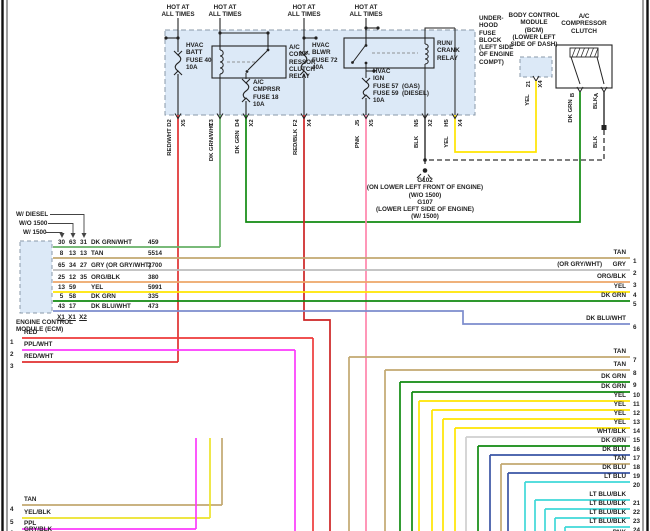  I want to click on wire-label: ORG/BLK, so click(611, 276).